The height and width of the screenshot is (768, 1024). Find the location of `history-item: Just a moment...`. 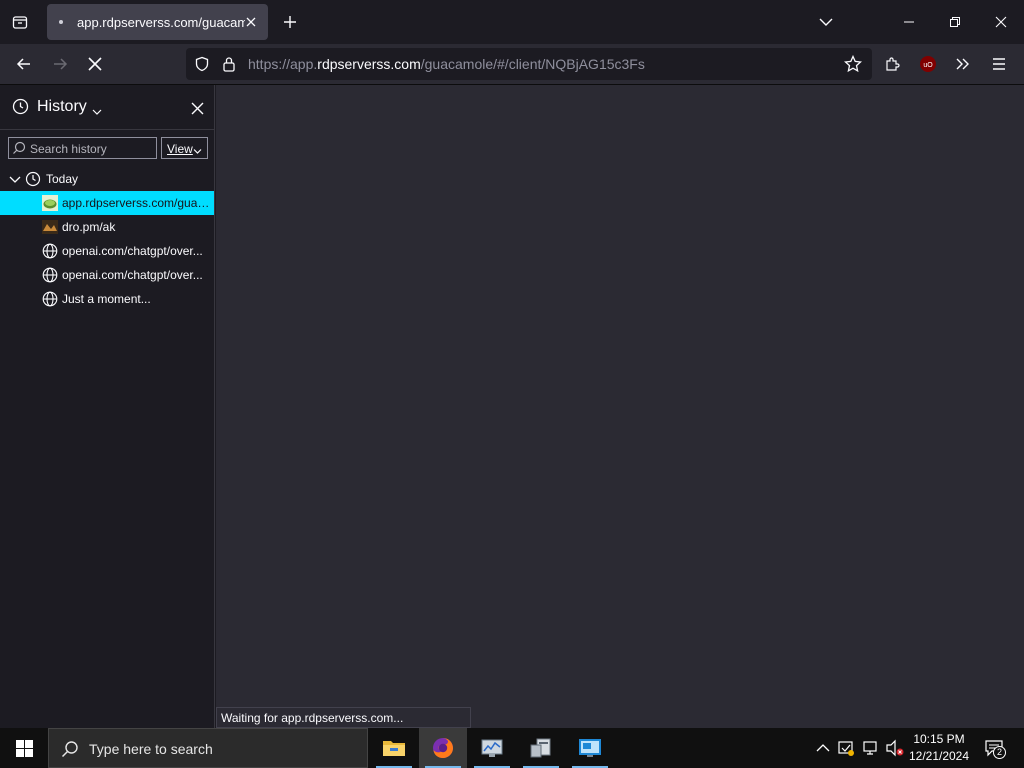

history-item: Just a moment... is located at coordinates (107, 299).